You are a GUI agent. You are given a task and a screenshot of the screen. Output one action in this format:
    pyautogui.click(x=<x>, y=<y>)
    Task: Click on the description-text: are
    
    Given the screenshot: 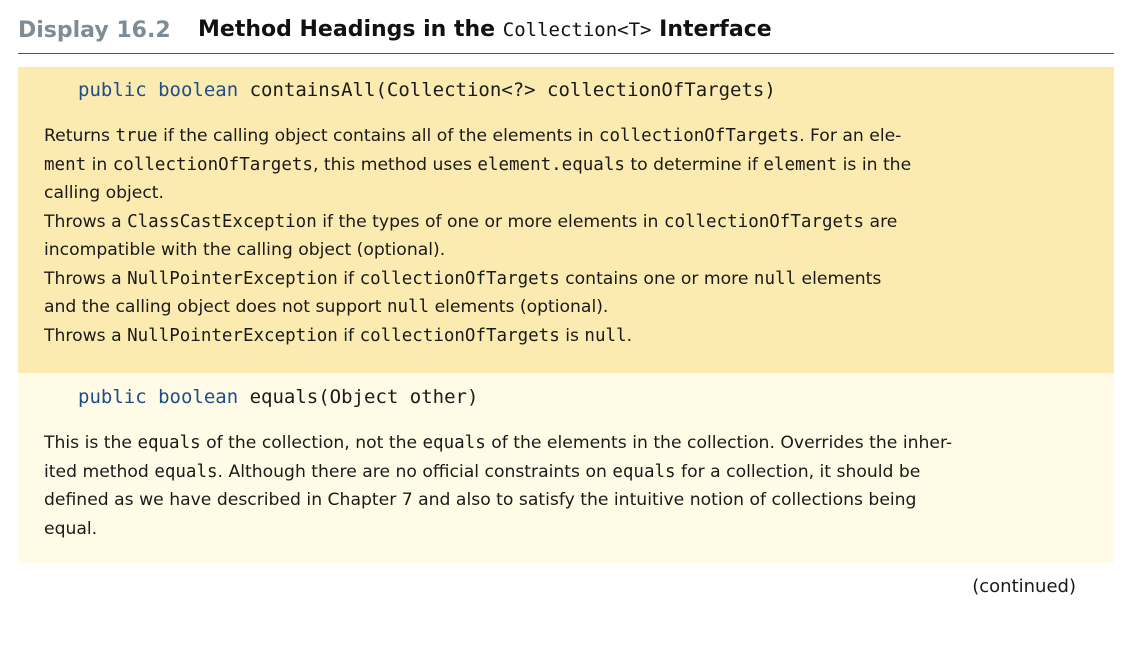 What is the action you would take?
    pyautogui.click(x=881, y=221)
    